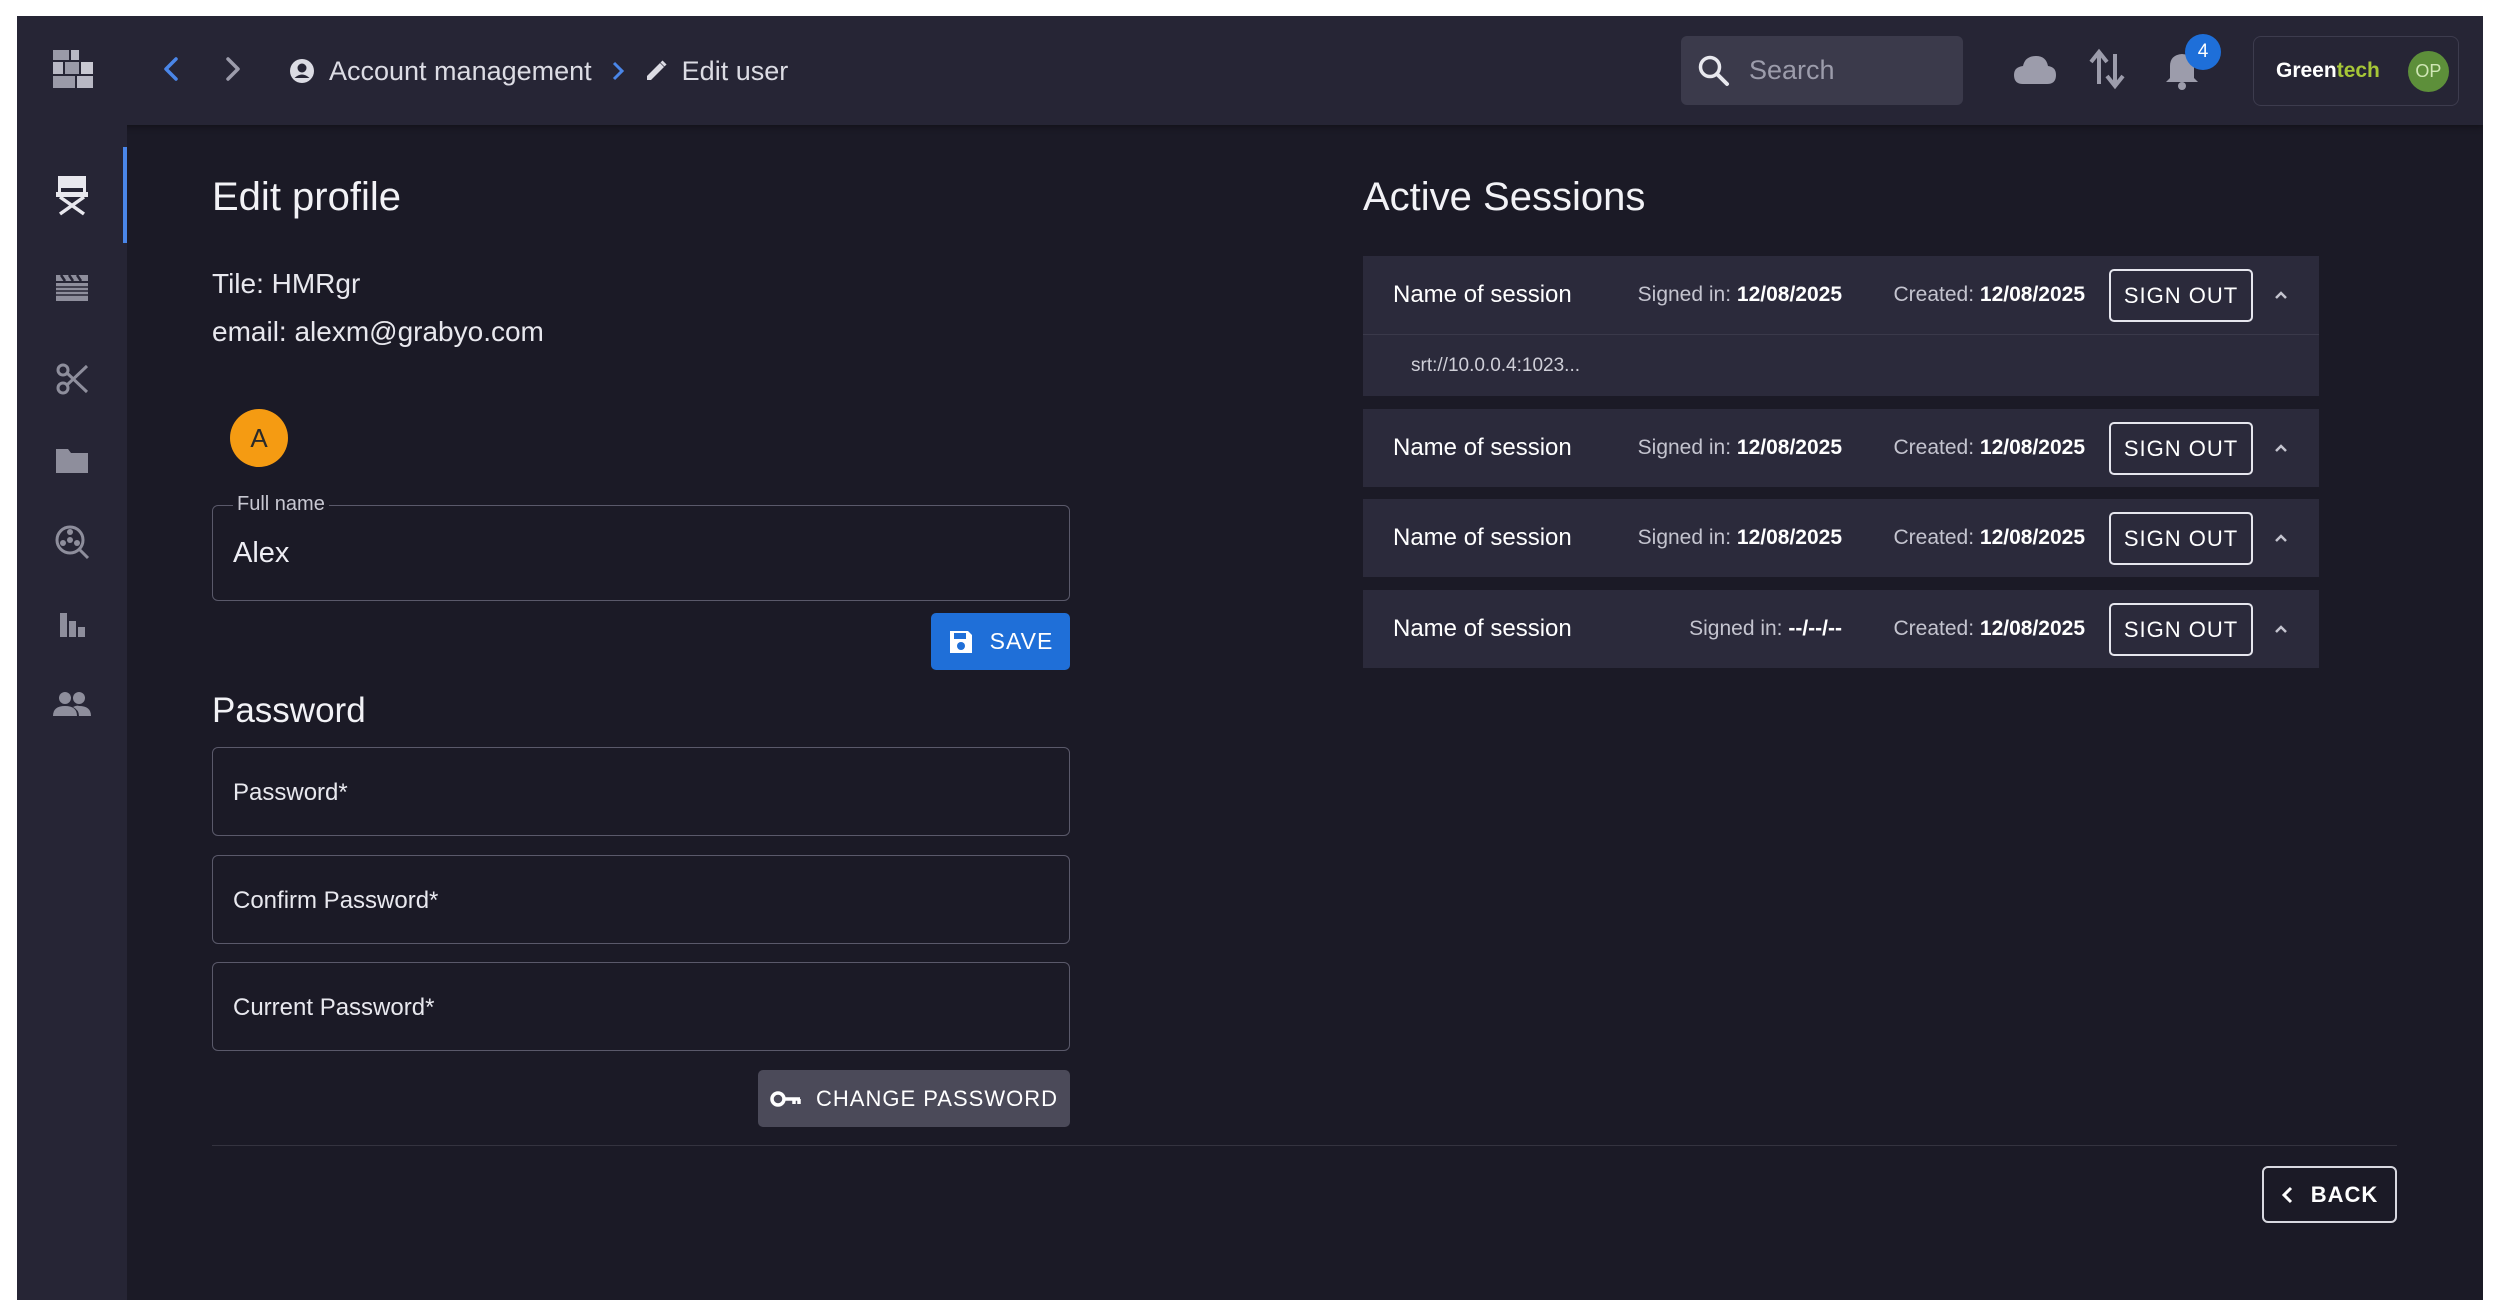 The height and width of the screenshot is (1300, 2500). What do you see at coordinates (2288, 1195) in the screenshot?
I see `chevron-left-icon` at bounding box center [2288, 1195].